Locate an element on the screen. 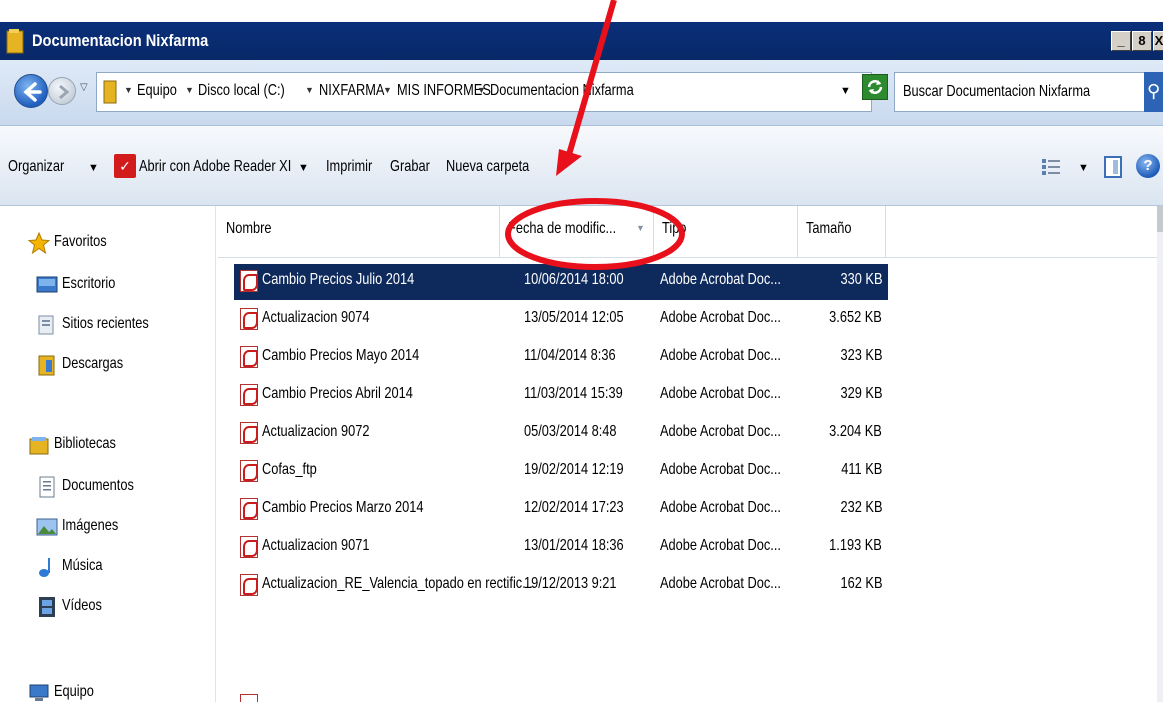  column-header-label: Tipo is located at coordinates (674, 228).